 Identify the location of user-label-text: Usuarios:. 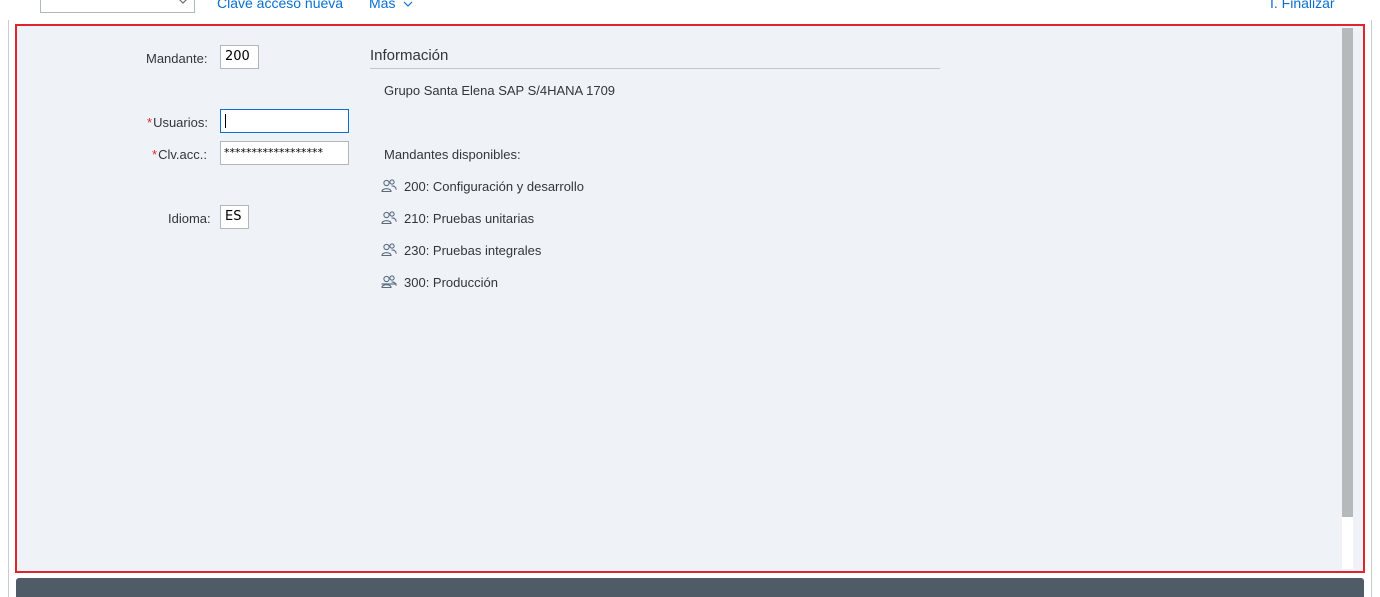
(180, 122).